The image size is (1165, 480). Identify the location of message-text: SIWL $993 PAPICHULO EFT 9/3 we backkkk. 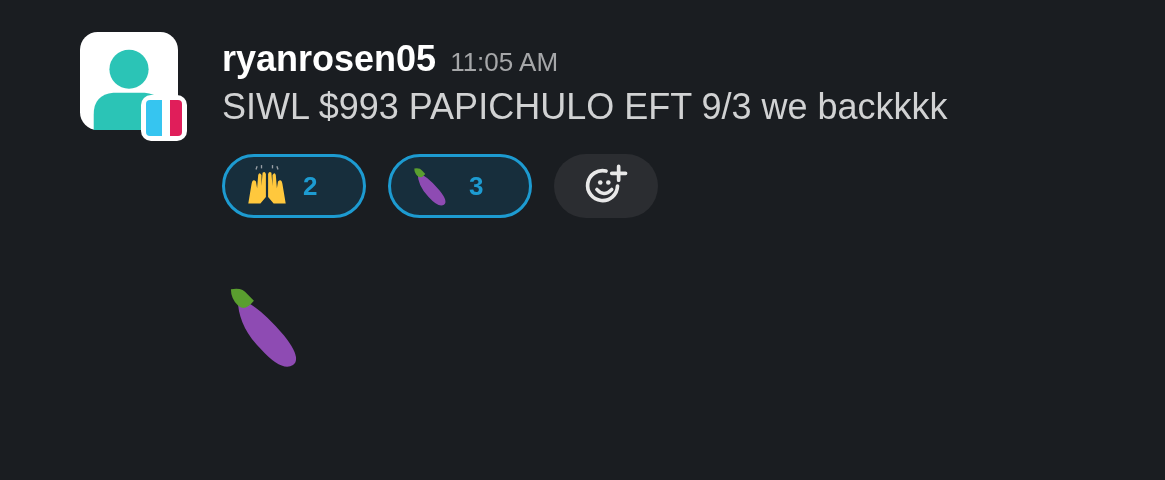
(585, 107).